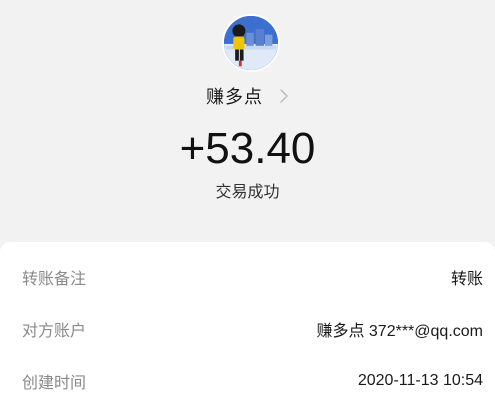 The image size is (495, 410). I want to click on detail-value: 2020-11-13 10:54, so click(420, 380).